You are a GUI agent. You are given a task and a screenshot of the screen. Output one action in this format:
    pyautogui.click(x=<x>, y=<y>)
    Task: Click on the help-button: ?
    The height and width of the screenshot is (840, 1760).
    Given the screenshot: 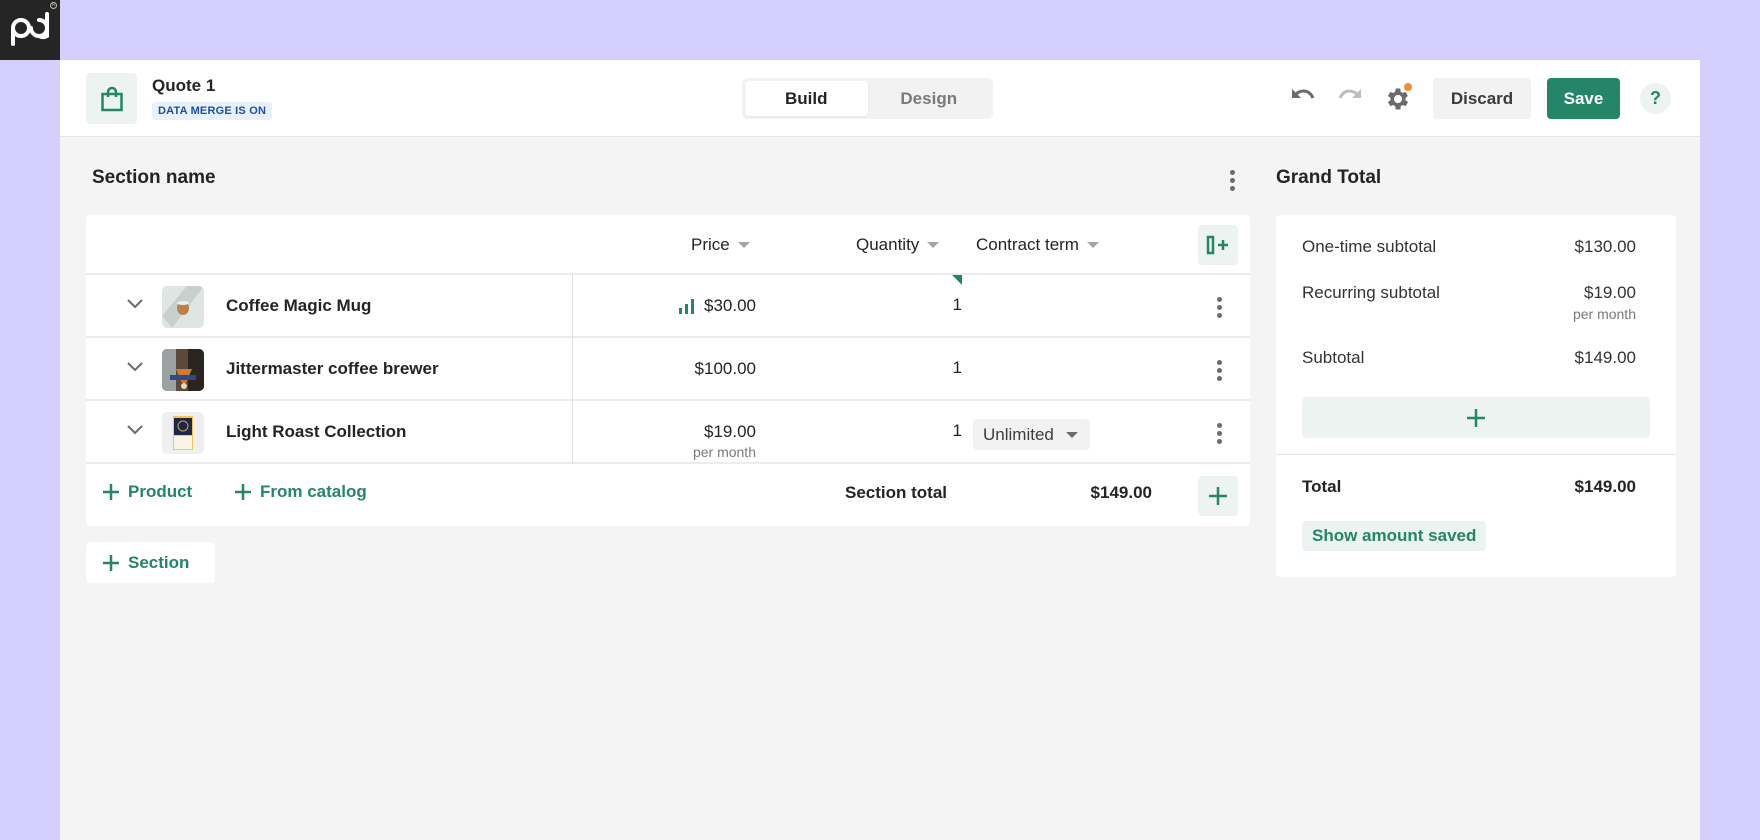 What is the action you would take?
    pyautogui.click(x=1655, y=98)
    